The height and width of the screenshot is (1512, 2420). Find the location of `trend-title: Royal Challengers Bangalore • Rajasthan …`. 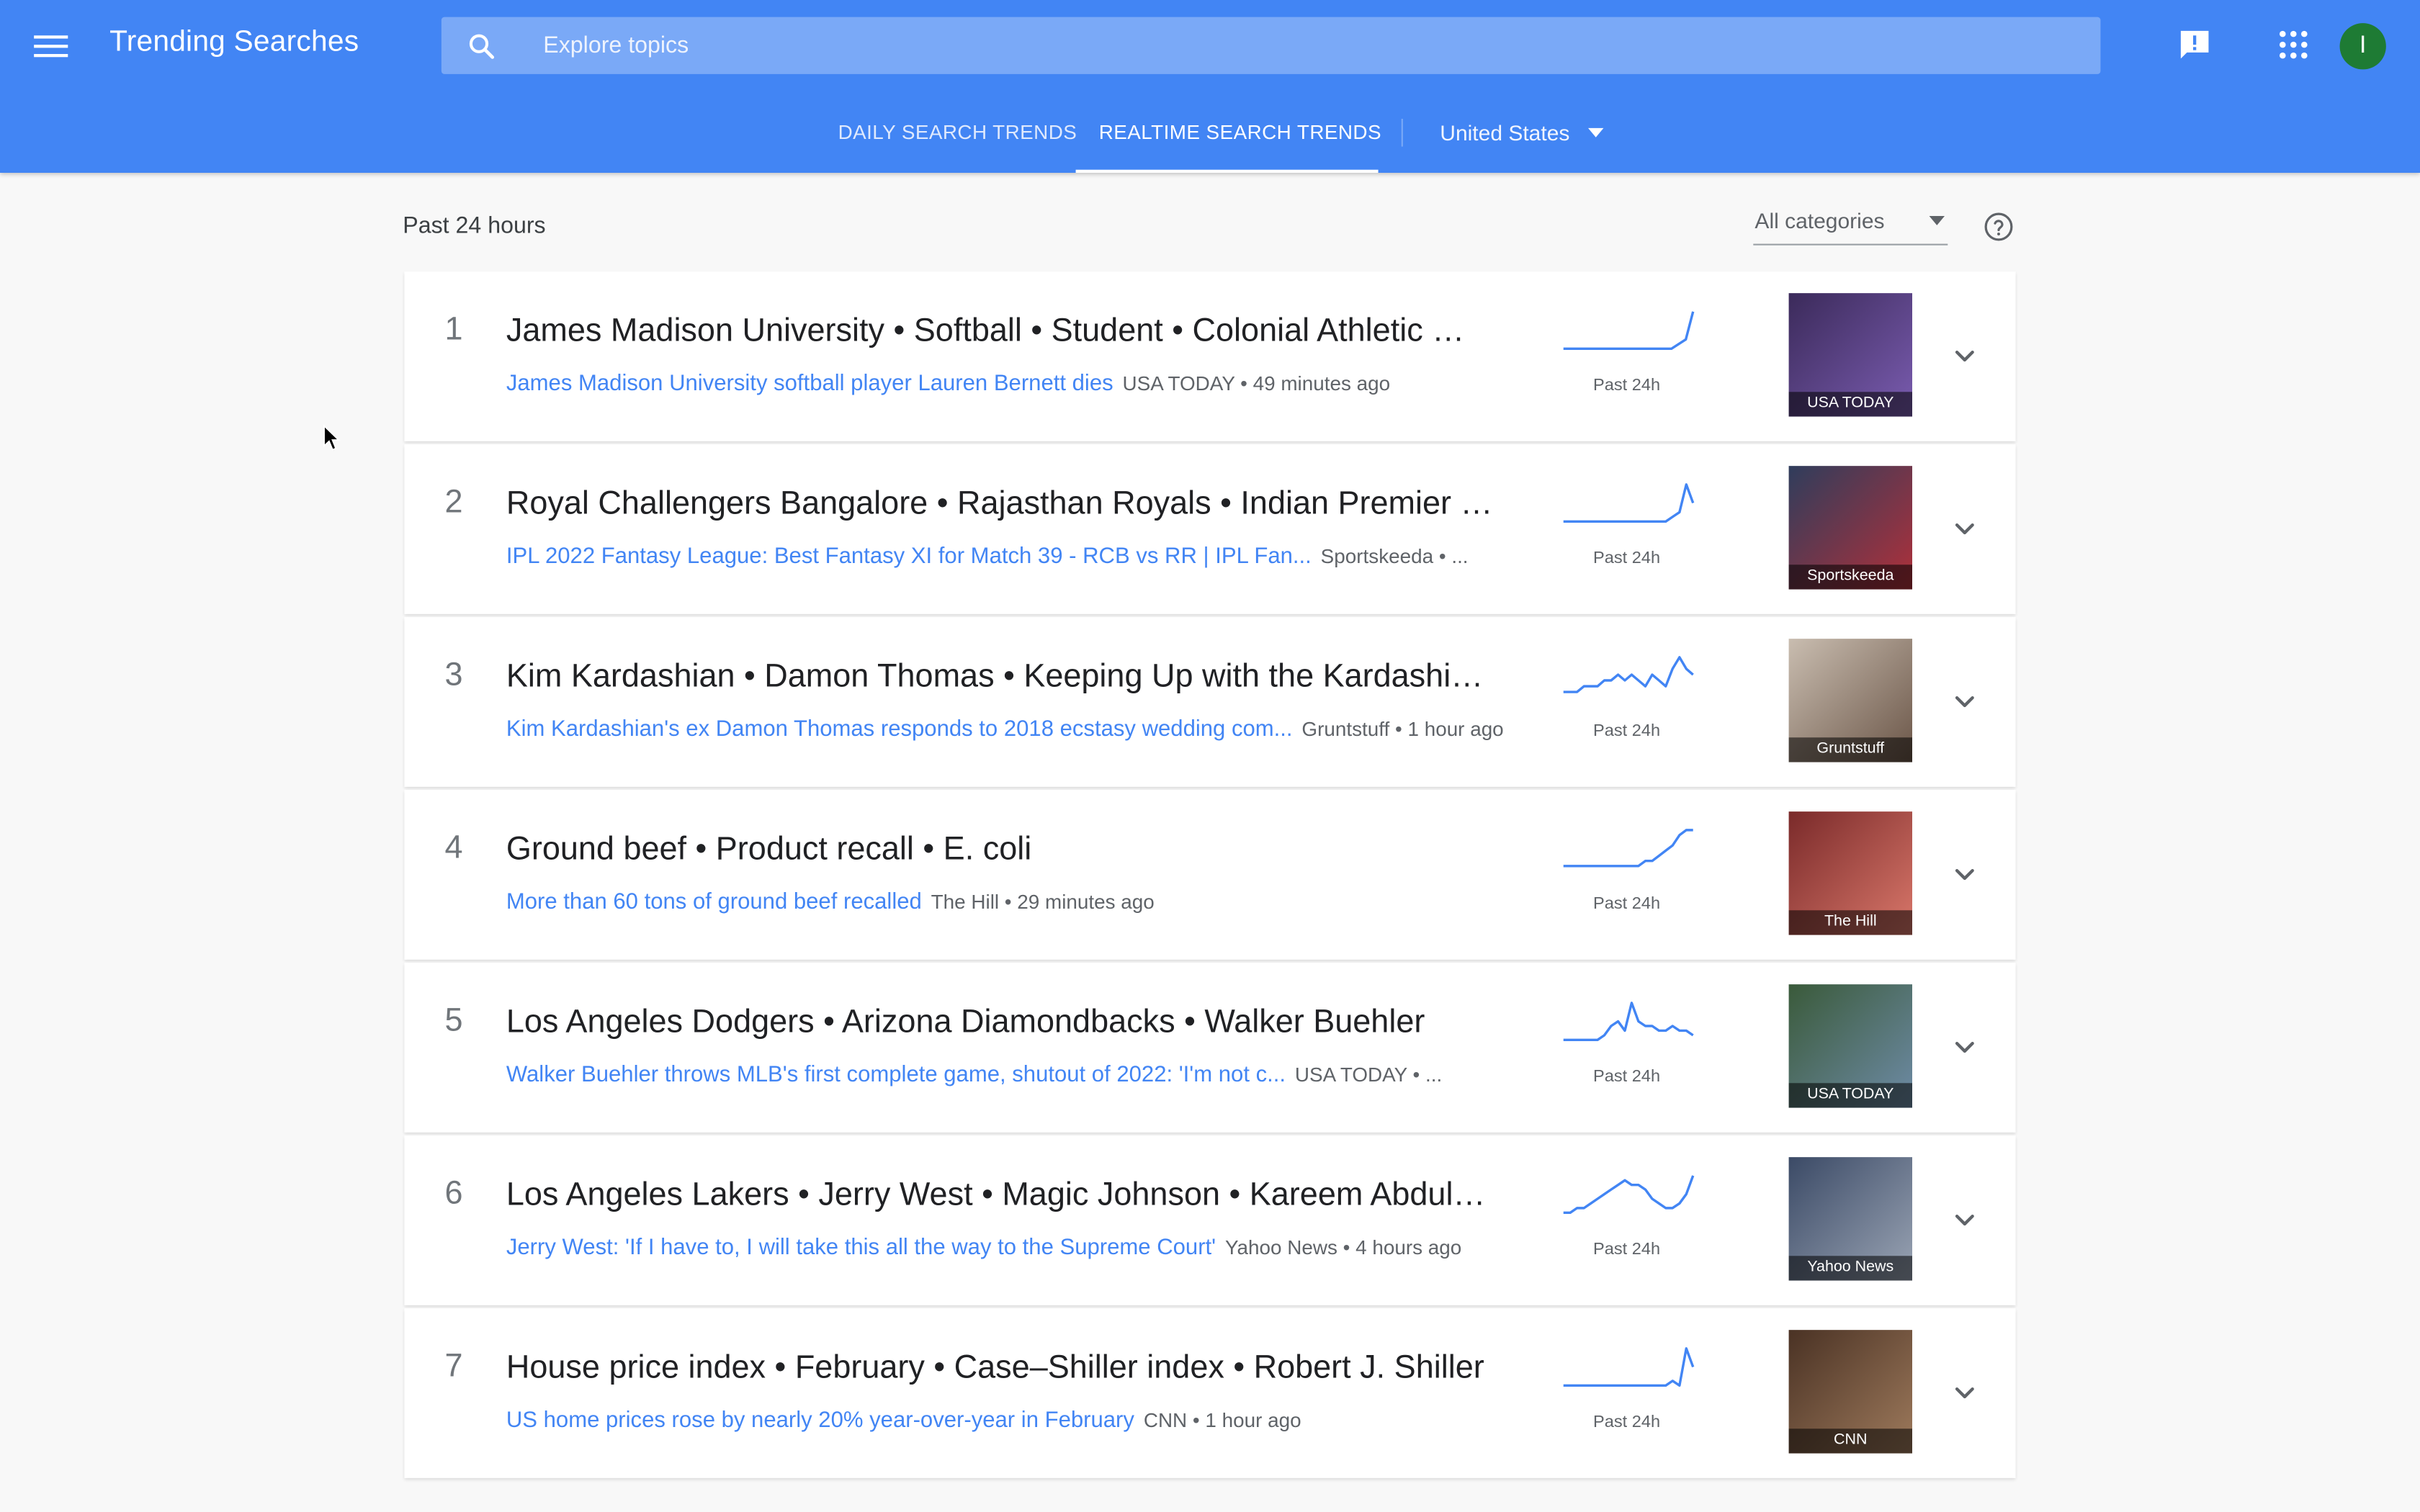

trend-title: Royal Challengers Bangalore • Rajasthan … is located at coordinates (1000, 504).